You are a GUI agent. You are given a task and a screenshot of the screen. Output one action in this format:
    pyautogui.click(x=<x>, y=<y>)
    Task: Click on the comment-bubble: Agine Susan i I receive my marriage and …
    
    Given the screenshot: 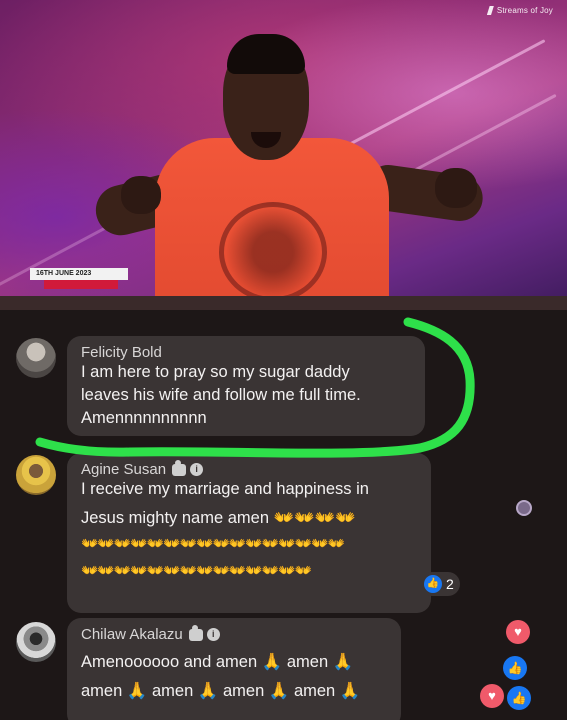 What is the action you would take?
    pyautogui.click(x=249, y=533)
    